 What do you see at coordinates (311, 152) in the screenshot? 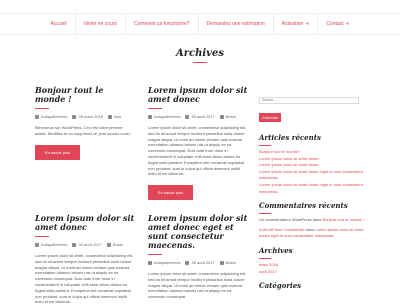
I see `recent-post-link: Bonjour tout le monde !` at bounding box center [311, 152].